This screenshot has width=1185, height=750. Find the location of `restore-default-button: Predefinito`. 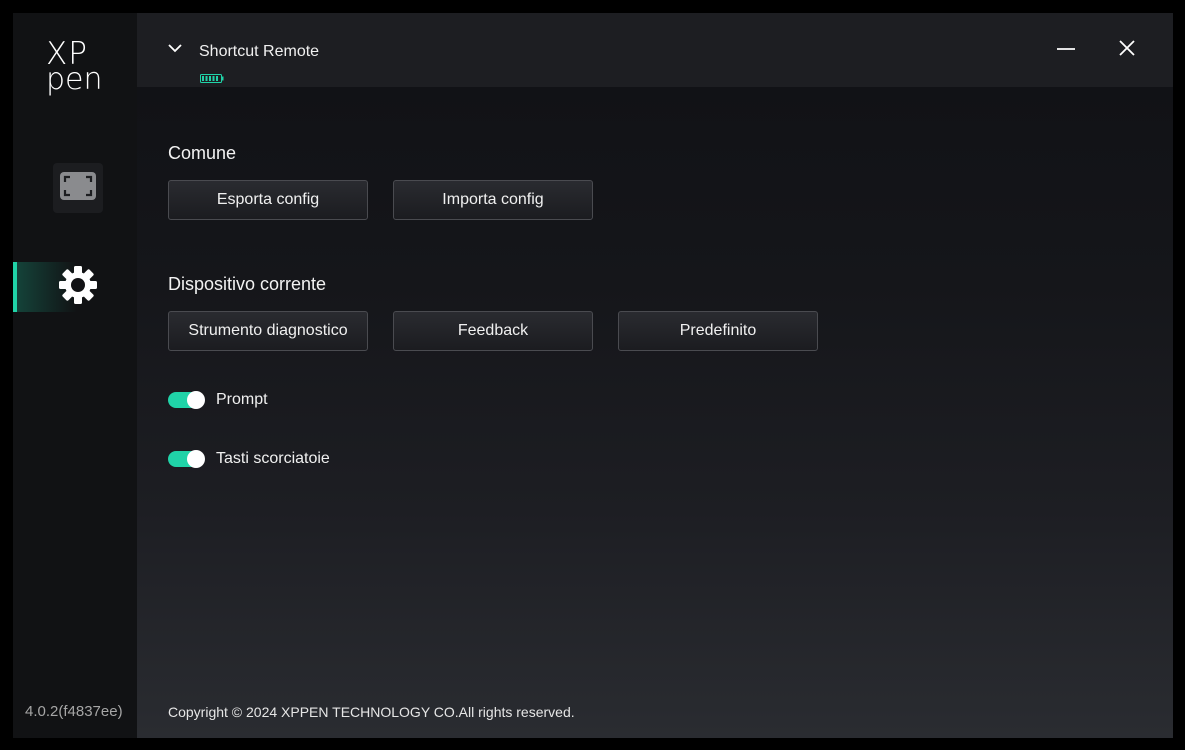

restore-default-button: Predefinito is located at coordinates (718, 331).